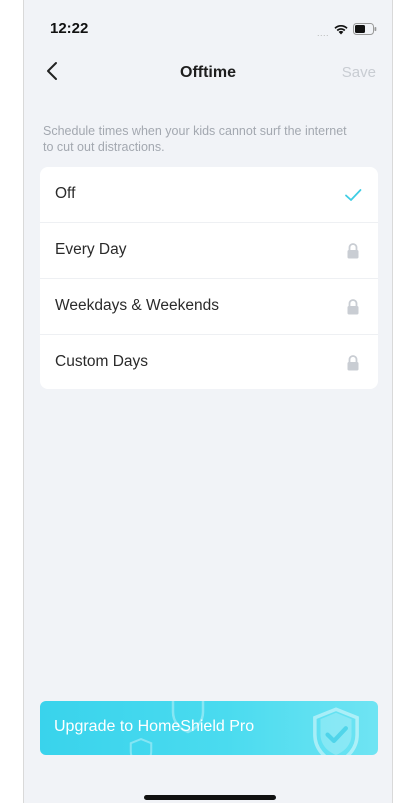  I want to click on navigation-bar: Offtime Save, so click(208, 74).